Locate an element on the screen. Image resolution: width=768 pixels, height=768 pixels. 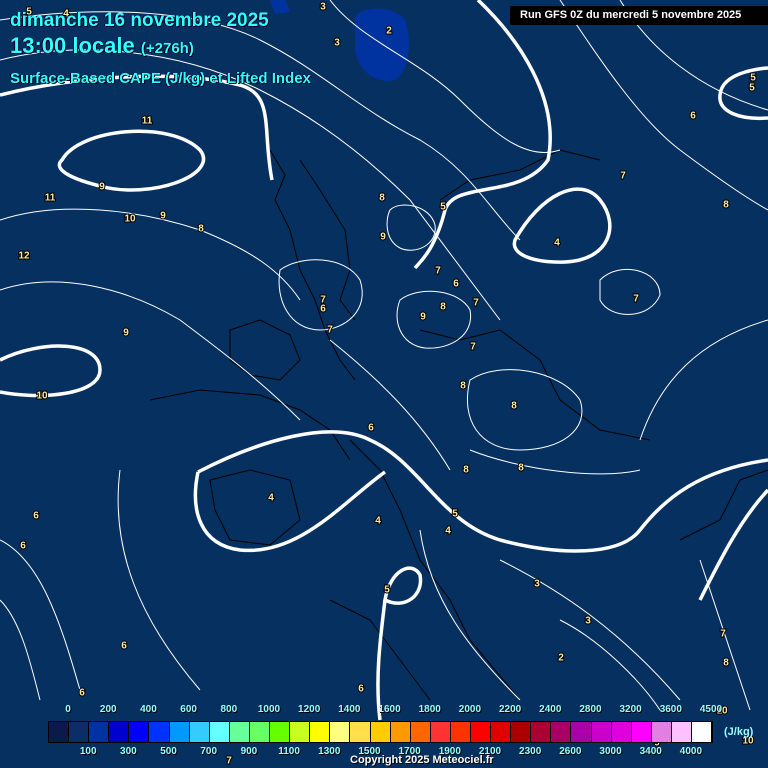
legend-label: 3200 is located at coordinates (630, 709).